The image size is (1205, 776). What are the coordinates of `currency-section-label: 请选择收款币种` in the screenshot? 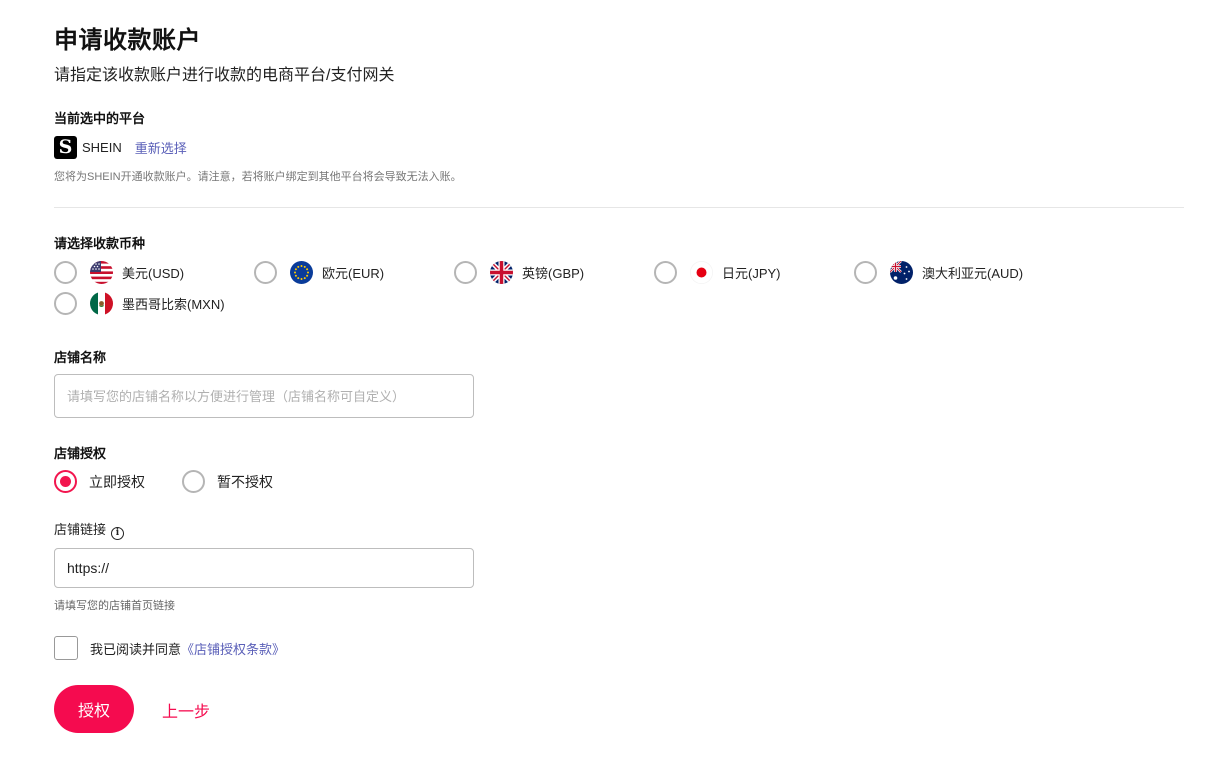 It's located at (100, 243).